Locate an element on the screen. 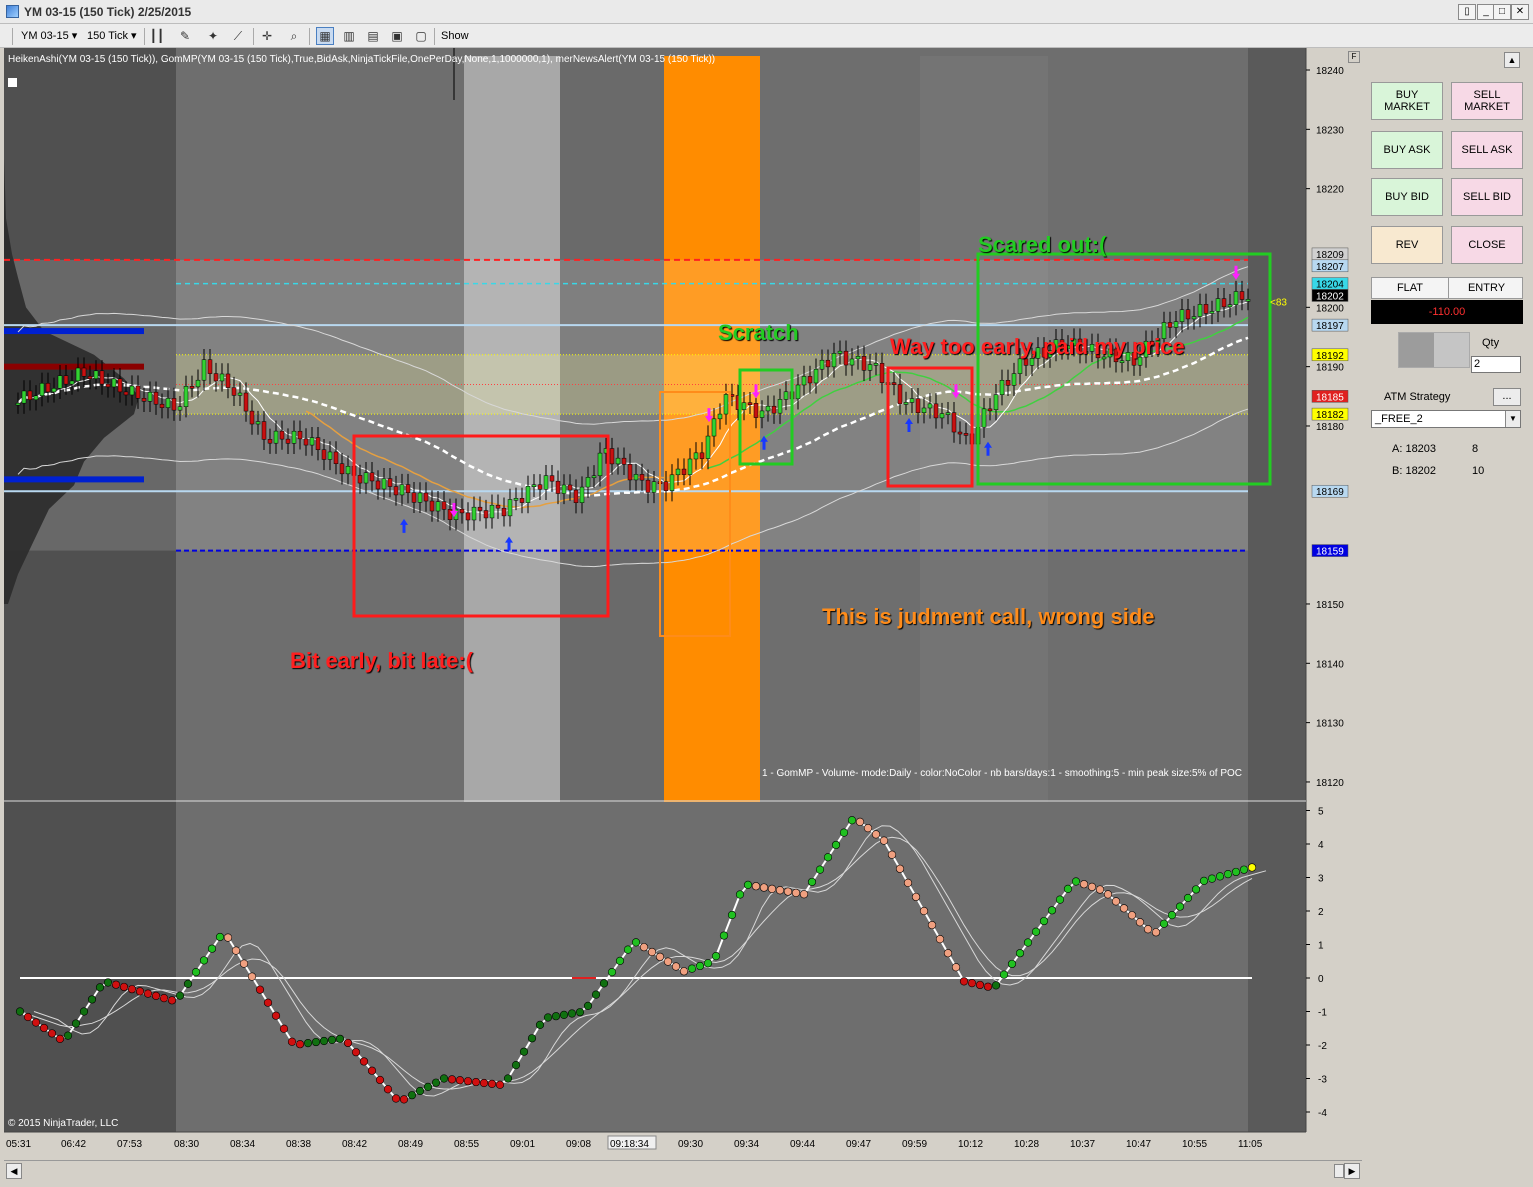 The image size is (1533, 1187). time-tick-label: 09:08 is located at coordinates (578, 1144).